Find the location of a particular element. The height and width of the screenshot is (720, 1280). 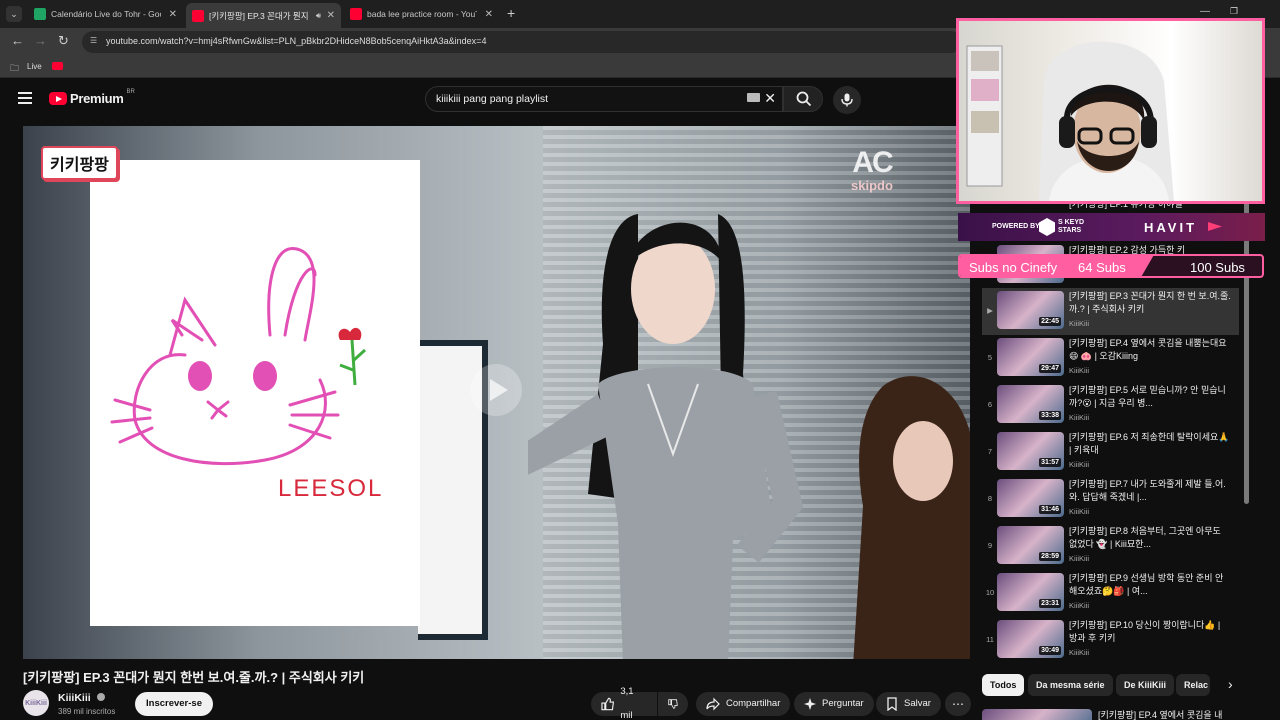

more-icon: ⋯ is located at coordinates (958, 704).